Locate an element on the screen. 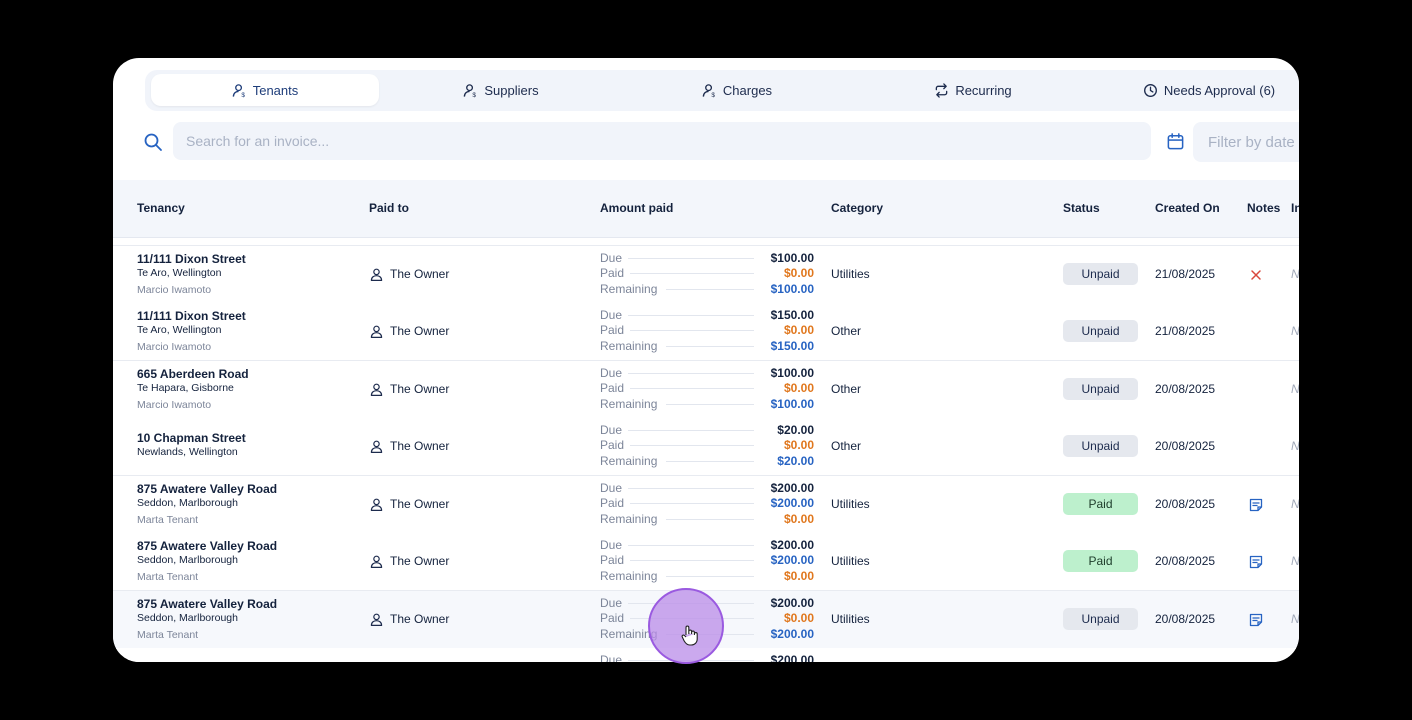  tab-suppliers: $ Suppliers is located at coordinates (501, 90).